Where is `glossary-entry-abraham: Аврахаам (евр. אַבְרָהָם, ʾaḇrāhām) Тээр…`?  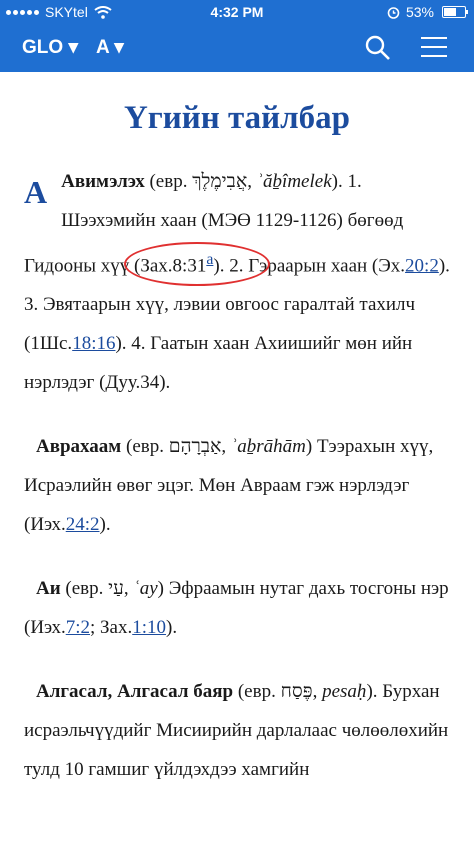 glossary-entry-abraham: Аврахаам (евр. אַבְרָהָם, ʾaḇrāhām) Тээр… is located at coordinates (239, 485).